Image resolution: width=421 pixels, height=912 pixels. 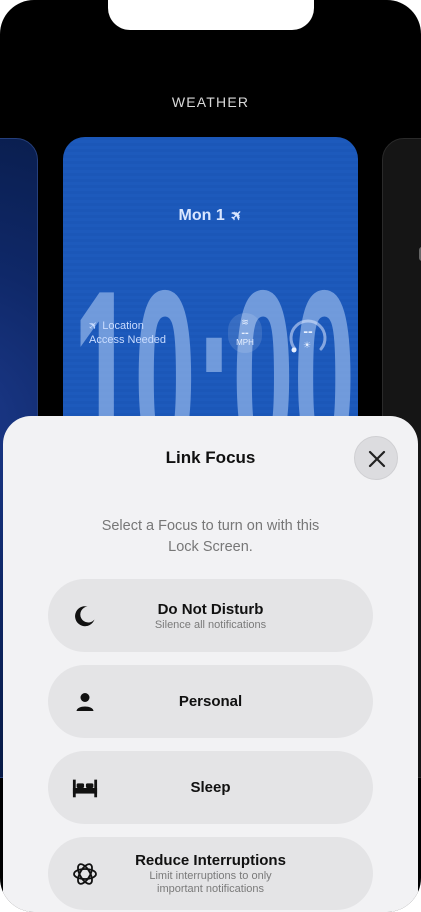 I want to click on option-subtitle-line2: important notifications, so click(x=210, y=889).